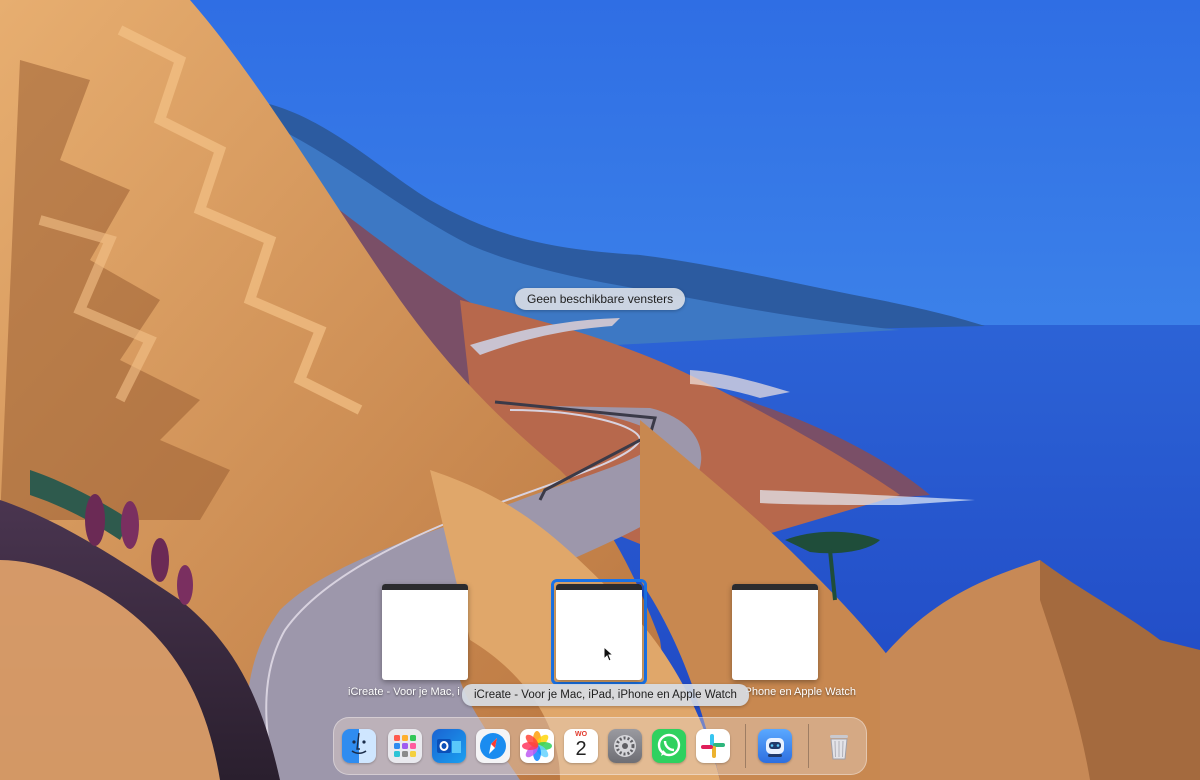 The width and height of the screenshot is (1200, 780). I want to click on dock-slack, so click(713, 746).